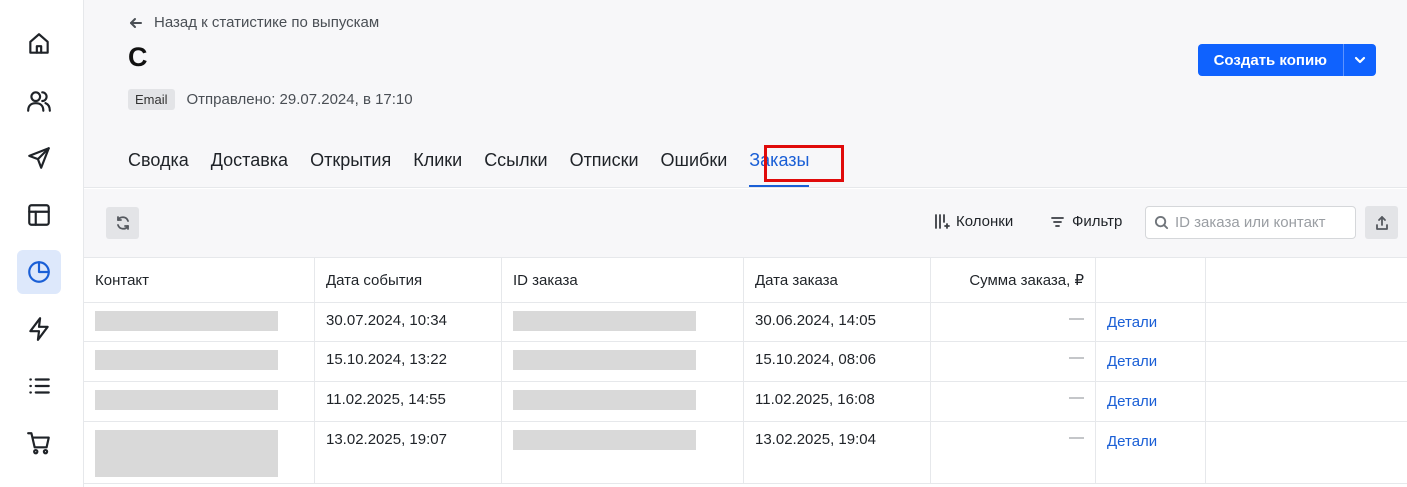  Describe the element at coordinates (815, 399) in the screenshot. I see `order-date: 11.02.2025, 16:08` at that location.